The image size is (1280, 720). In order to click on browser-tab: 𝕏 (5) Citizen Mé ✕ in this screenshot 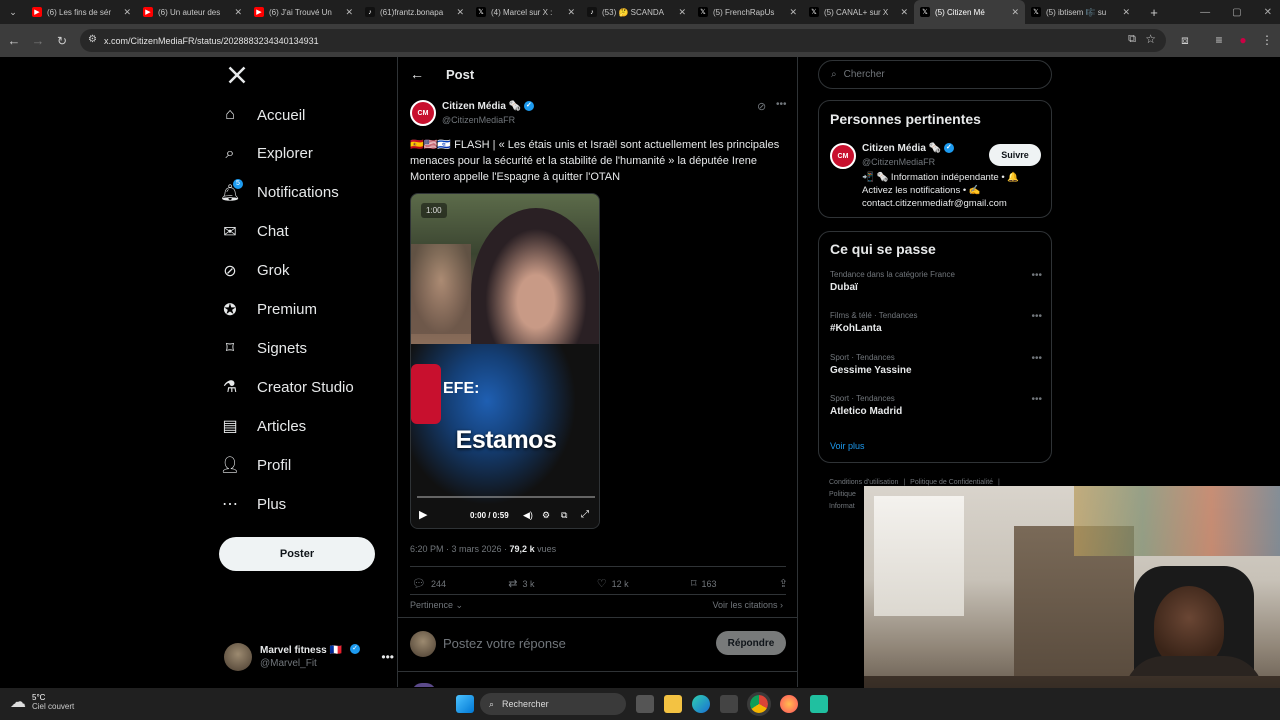, I will do `click(969, 12)`.